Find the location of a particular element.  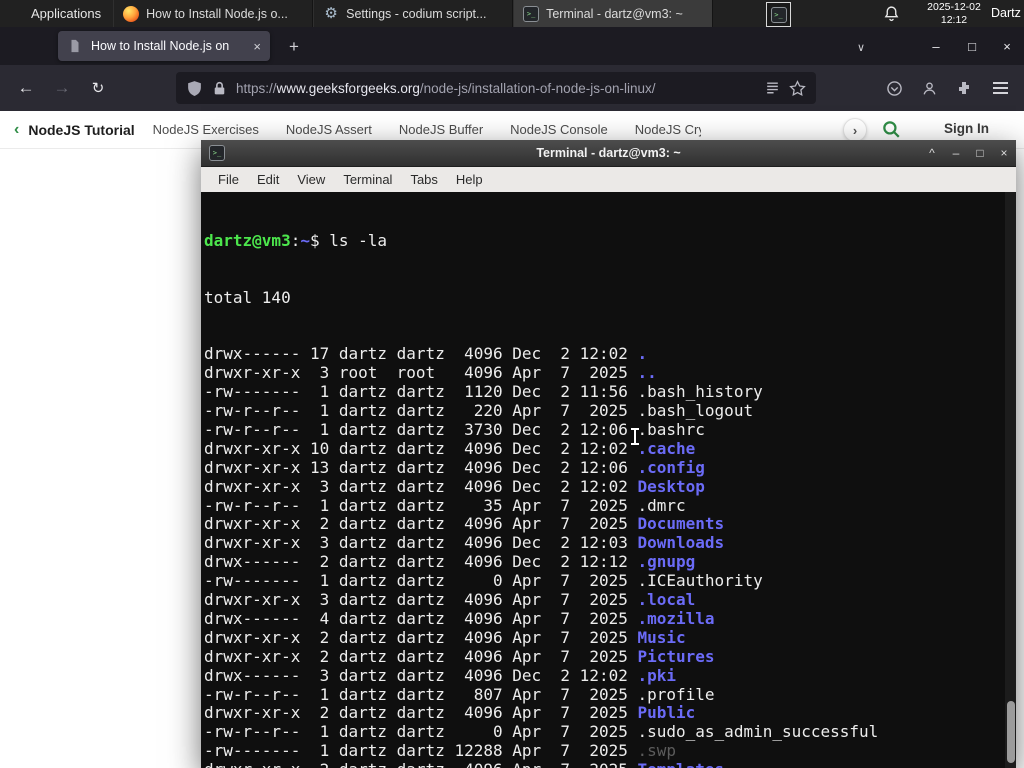

file-name: .profile is located at coordinates (676, 694).